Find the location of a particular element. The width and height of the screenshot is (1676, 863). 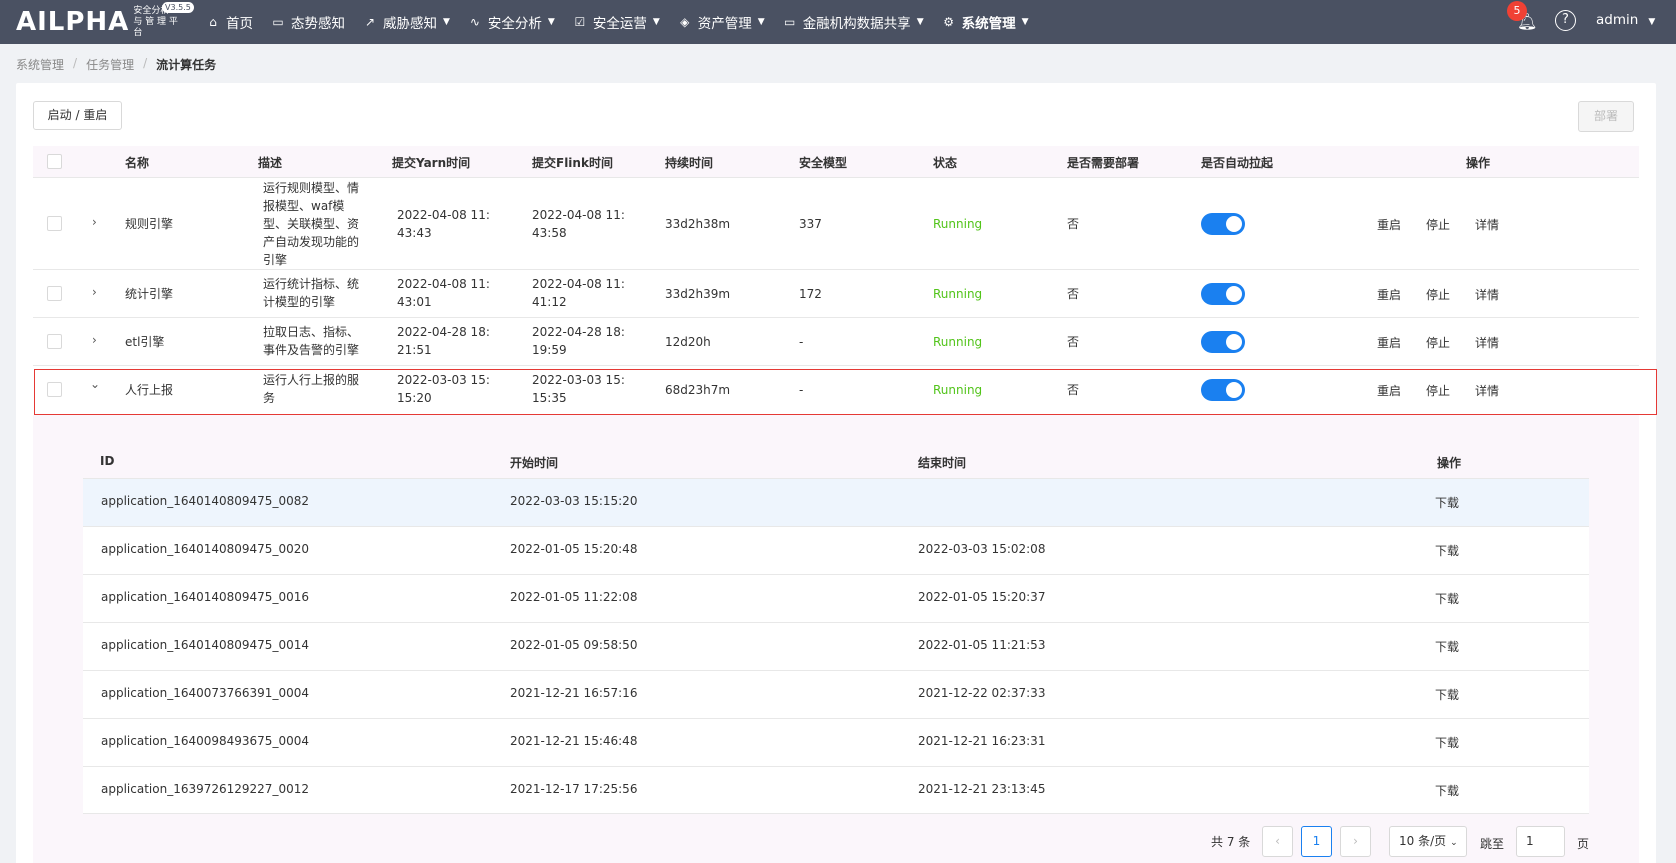

column-header: 是否需要部署 is located at coordinates (1103, 163).